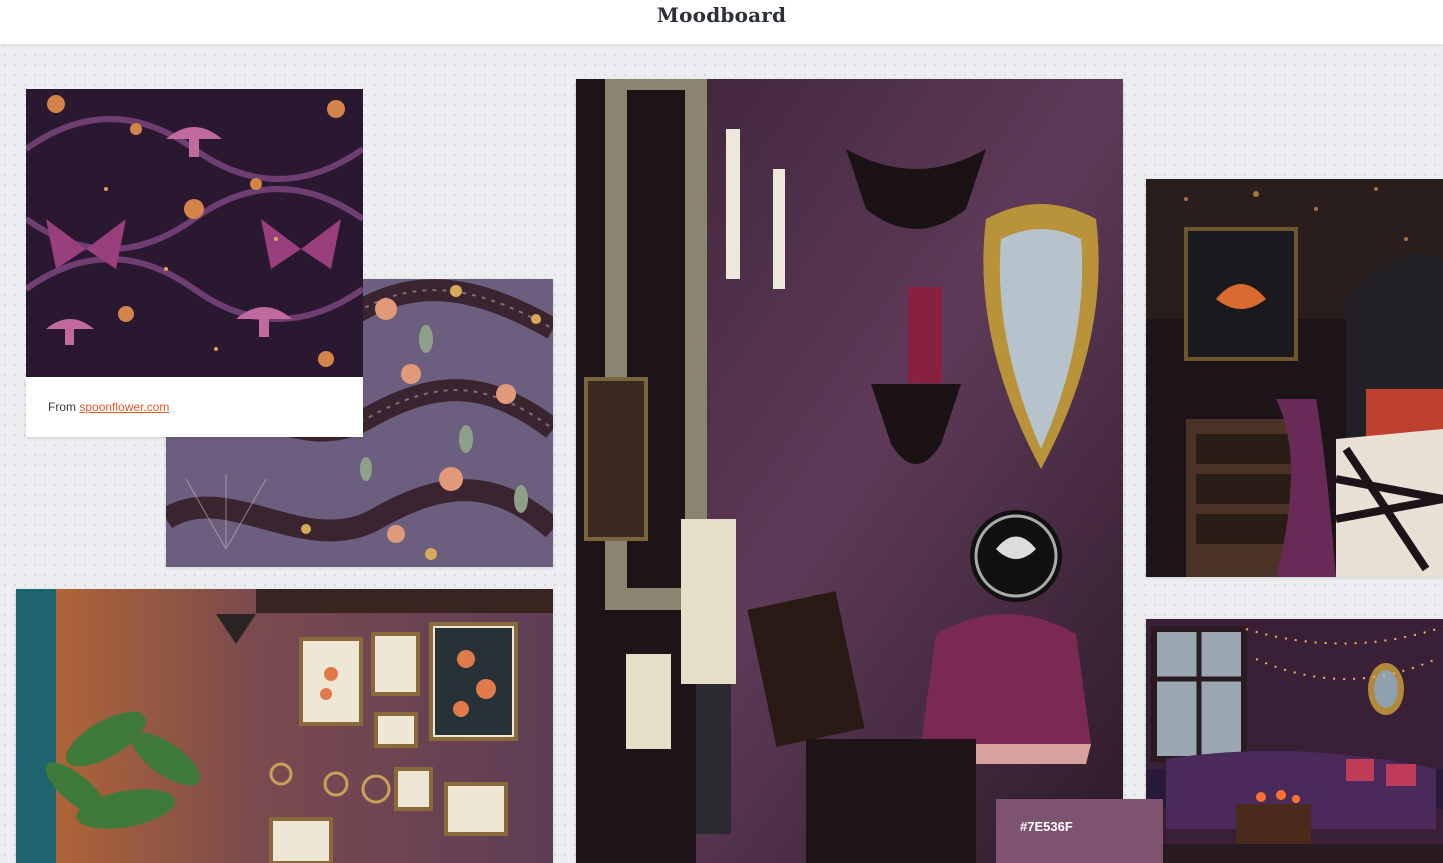 Image resolution: width=1443 pixels, height=863 pixels. I want to click on fairy-light-living-room-image, so click(1294, 741).